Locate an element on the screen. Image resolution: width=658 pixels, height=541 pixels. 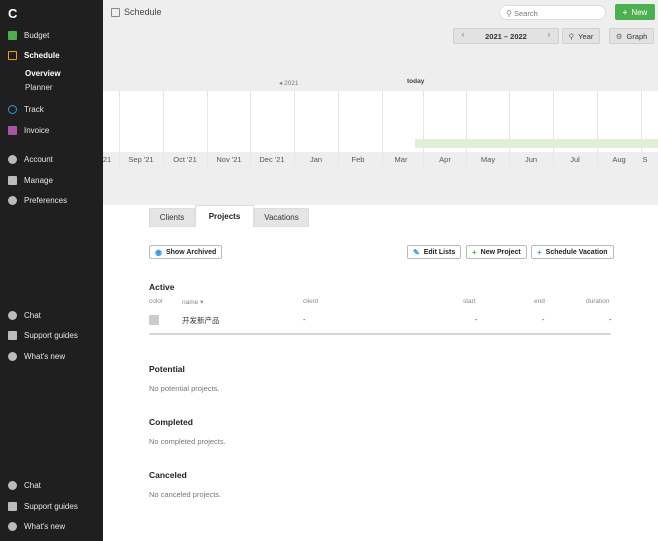
new-button: + New is located at coordinates (635, 12).